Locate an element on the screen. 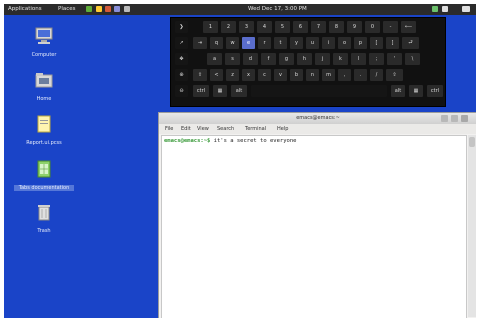  keyboard-side-key: ↗ is located at coordinates (181, 43).